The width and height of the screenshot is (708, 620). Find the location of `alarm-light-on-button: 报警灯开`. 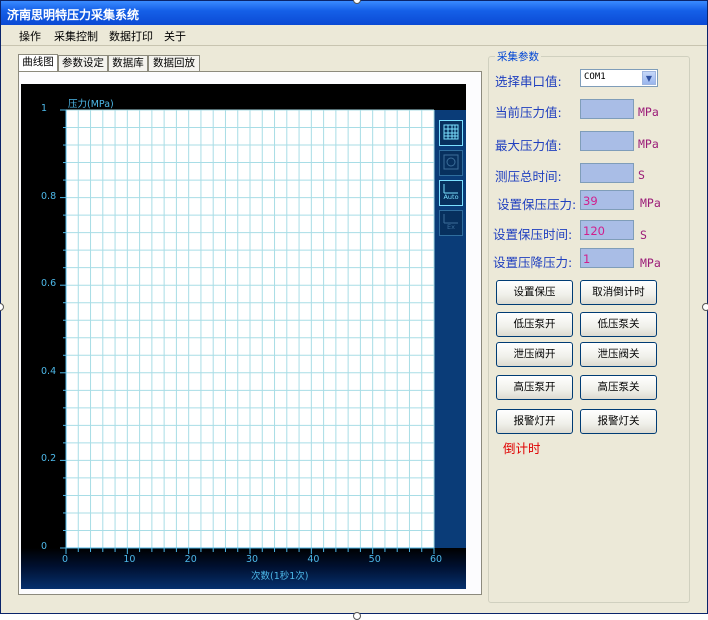

alarm-light-on-button: 报警灯开 is located at coordinates (534, 421).